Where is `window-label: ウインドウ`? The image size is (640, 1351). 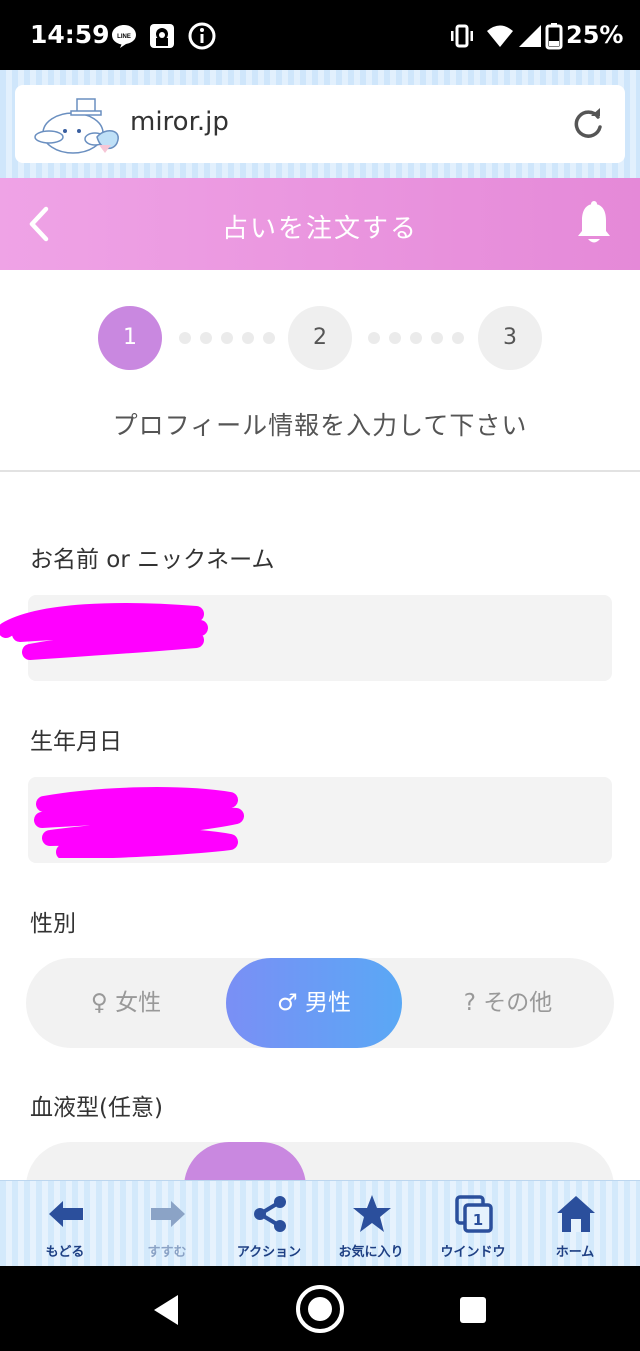
window-label: ウインドウ is located at coordinates (473, 1252).